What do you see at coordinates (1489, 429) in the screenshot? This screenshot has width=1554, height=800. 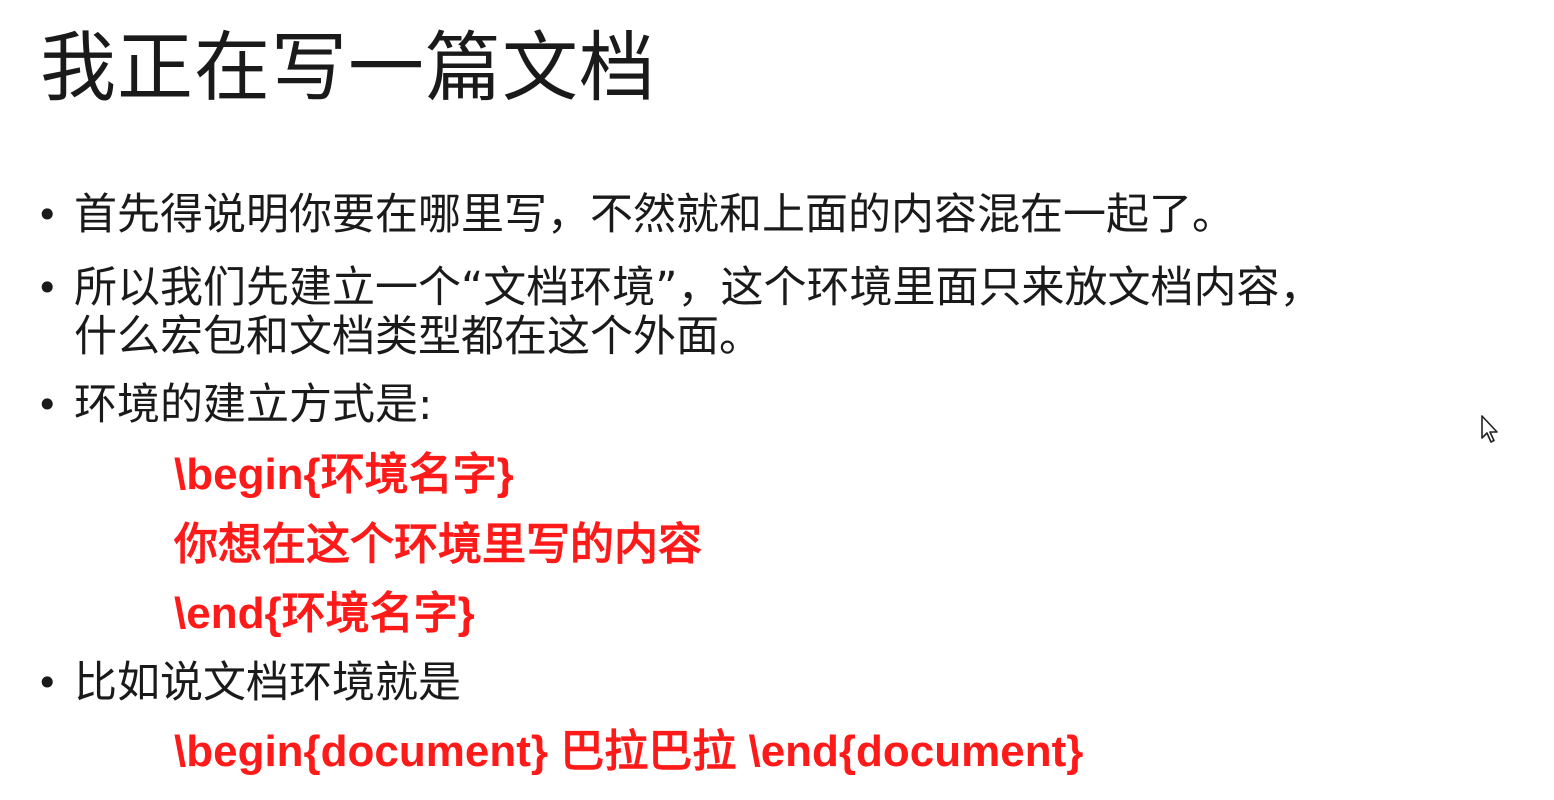 I see `mouse-pointer-icon` at bounding box center [1489, 429].